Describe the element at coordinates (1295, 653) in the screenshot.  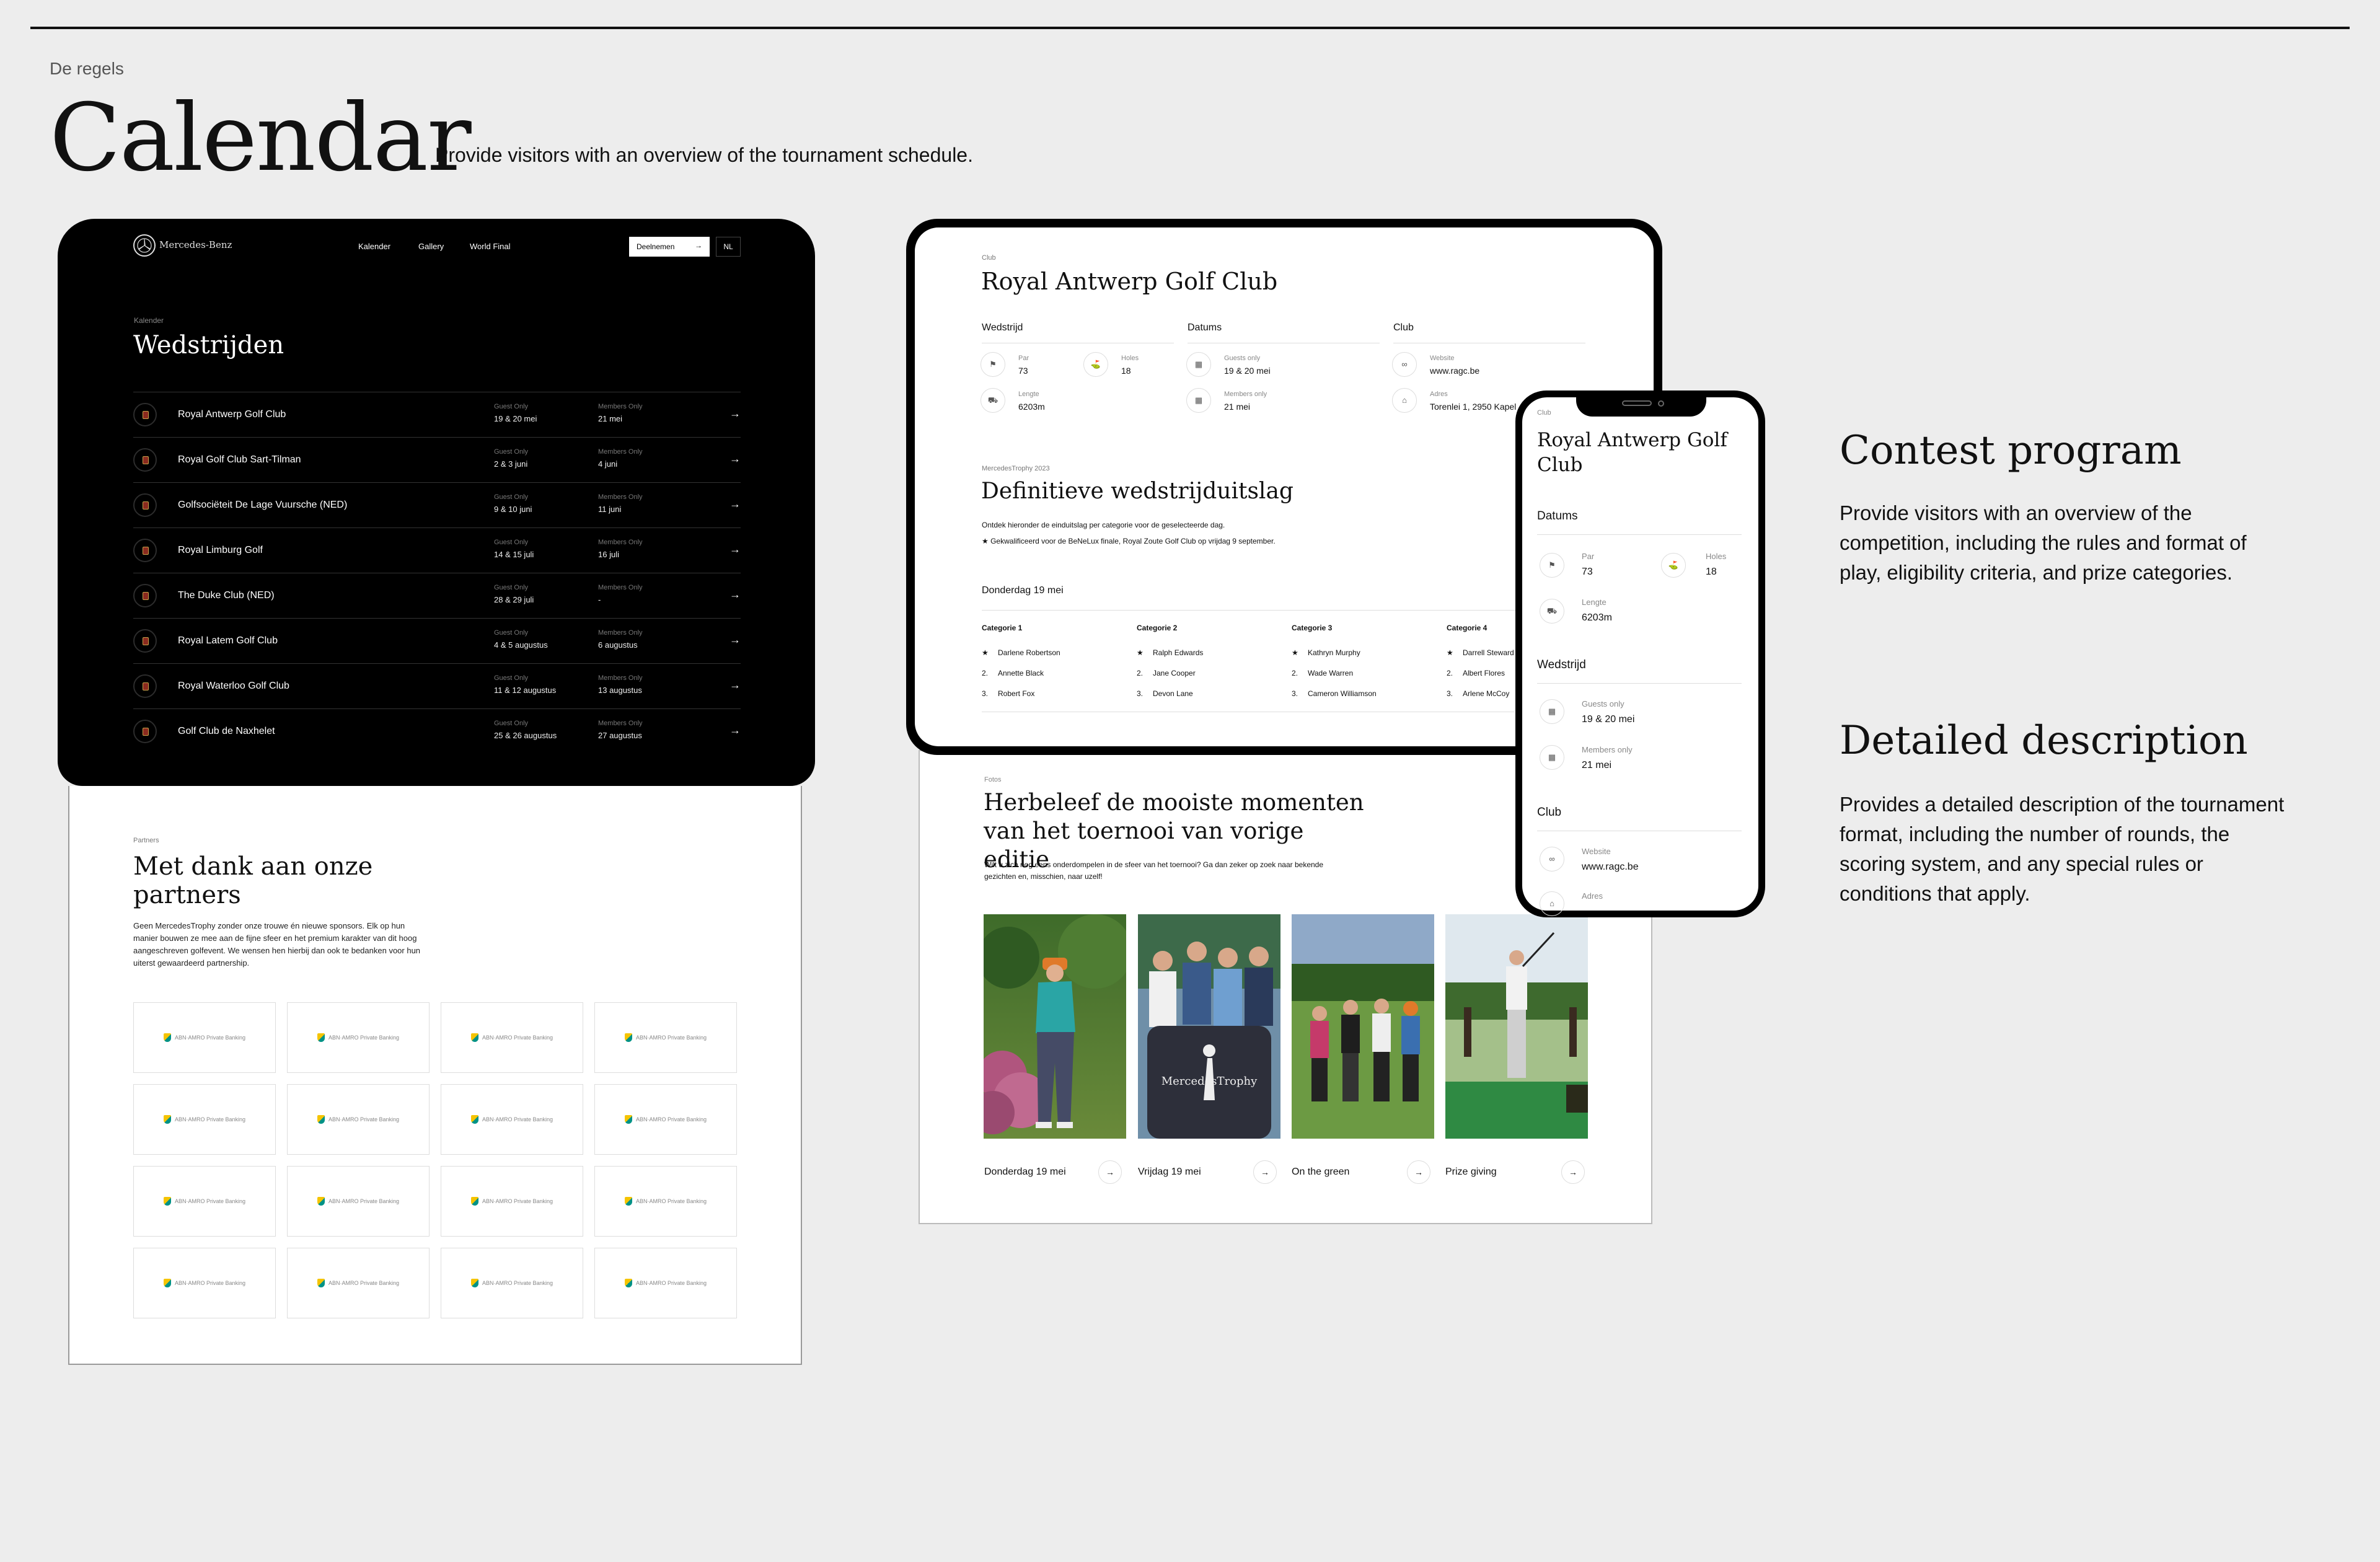
I see `star-icon: ★` at that location.